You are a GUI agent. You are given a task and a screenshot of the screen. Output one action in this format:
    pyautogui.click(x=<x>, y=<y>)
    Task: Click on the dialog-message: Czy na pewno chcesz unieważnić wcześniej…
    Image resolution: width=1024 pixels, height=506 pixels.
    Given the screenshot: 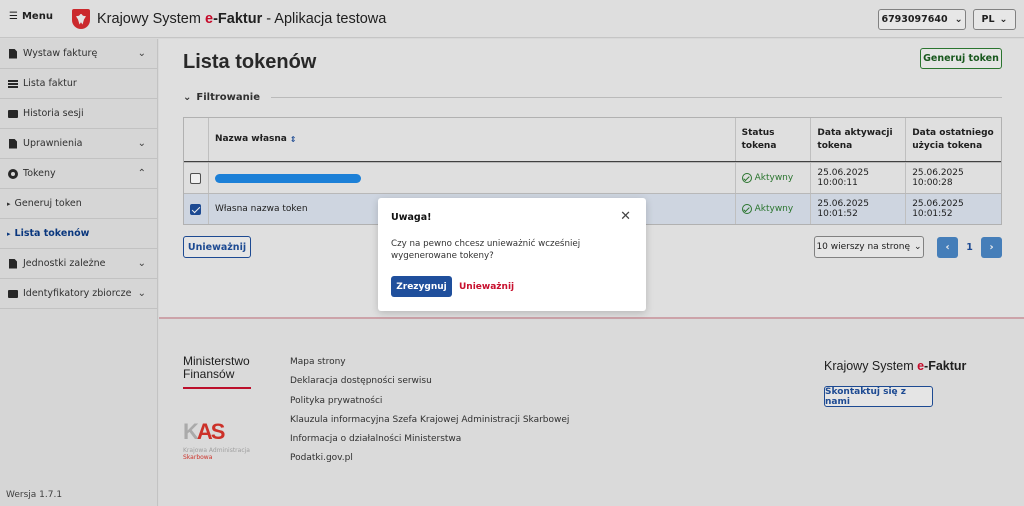 What is the action you would take?
    pyautogui.click(x=486, y=250)
    